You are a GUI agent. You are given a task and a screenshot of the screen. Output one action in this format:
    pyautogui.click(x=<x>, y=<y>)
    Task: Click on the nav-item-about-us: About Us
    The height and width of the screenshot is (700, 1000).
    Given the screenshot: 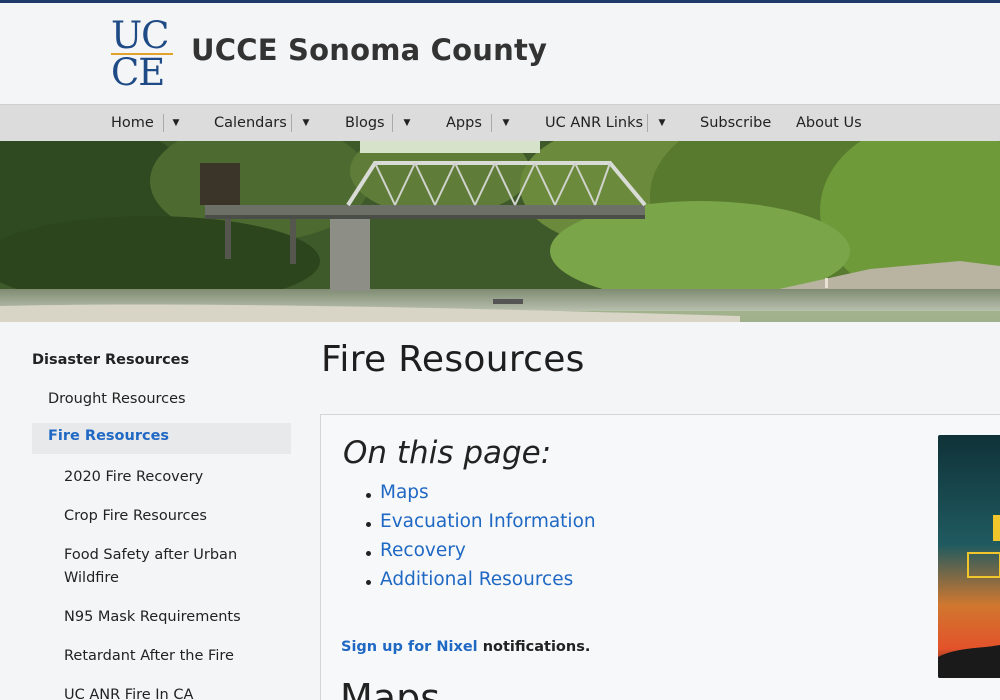 What is the action you would take?
    pyautogui.click(x=829, y=123)
    